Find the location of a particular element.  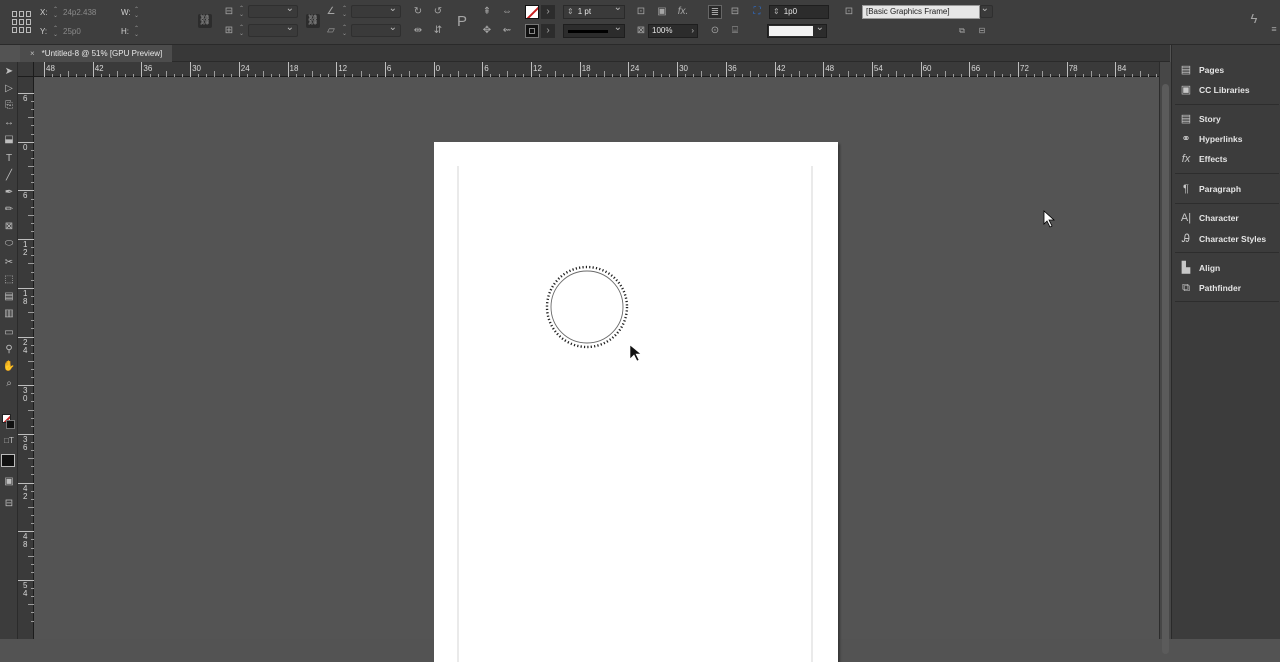

vertical-scrollbar is located at coordinates (1165, 358).